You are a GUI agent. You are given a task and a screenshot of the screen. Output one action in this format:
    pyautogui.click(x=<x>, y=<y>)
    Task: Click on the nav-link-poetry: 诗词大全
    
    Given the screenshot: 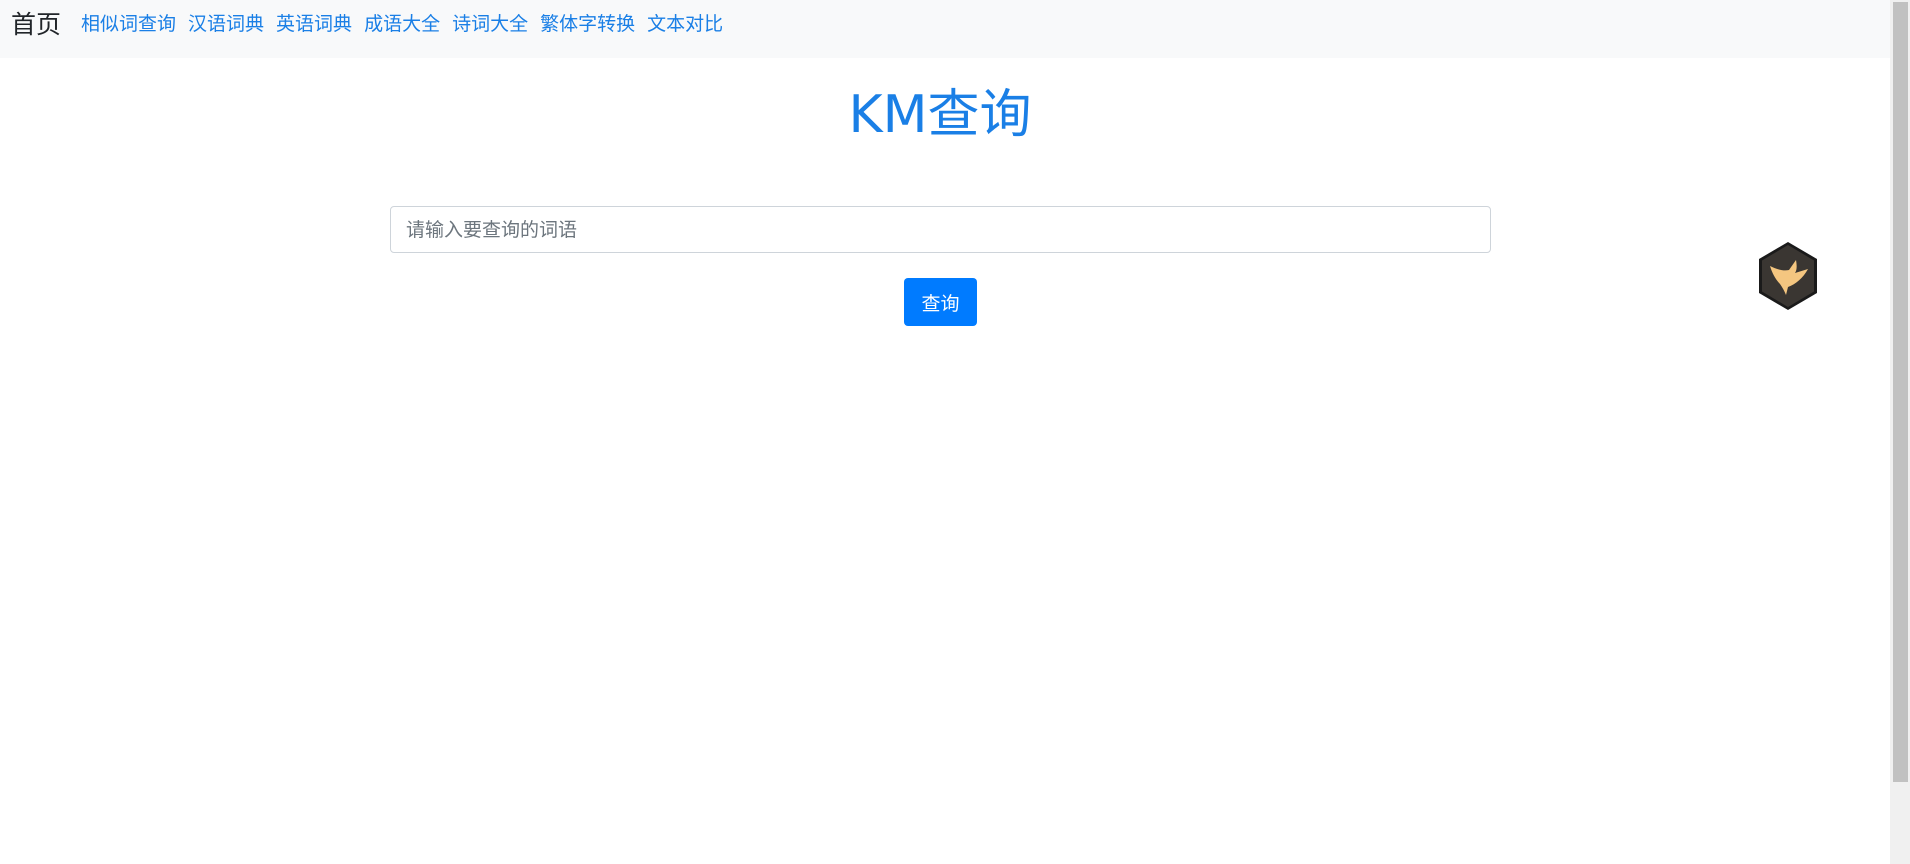 What is the action you would take?
    pyautogui.click(x=490, y=24)
    